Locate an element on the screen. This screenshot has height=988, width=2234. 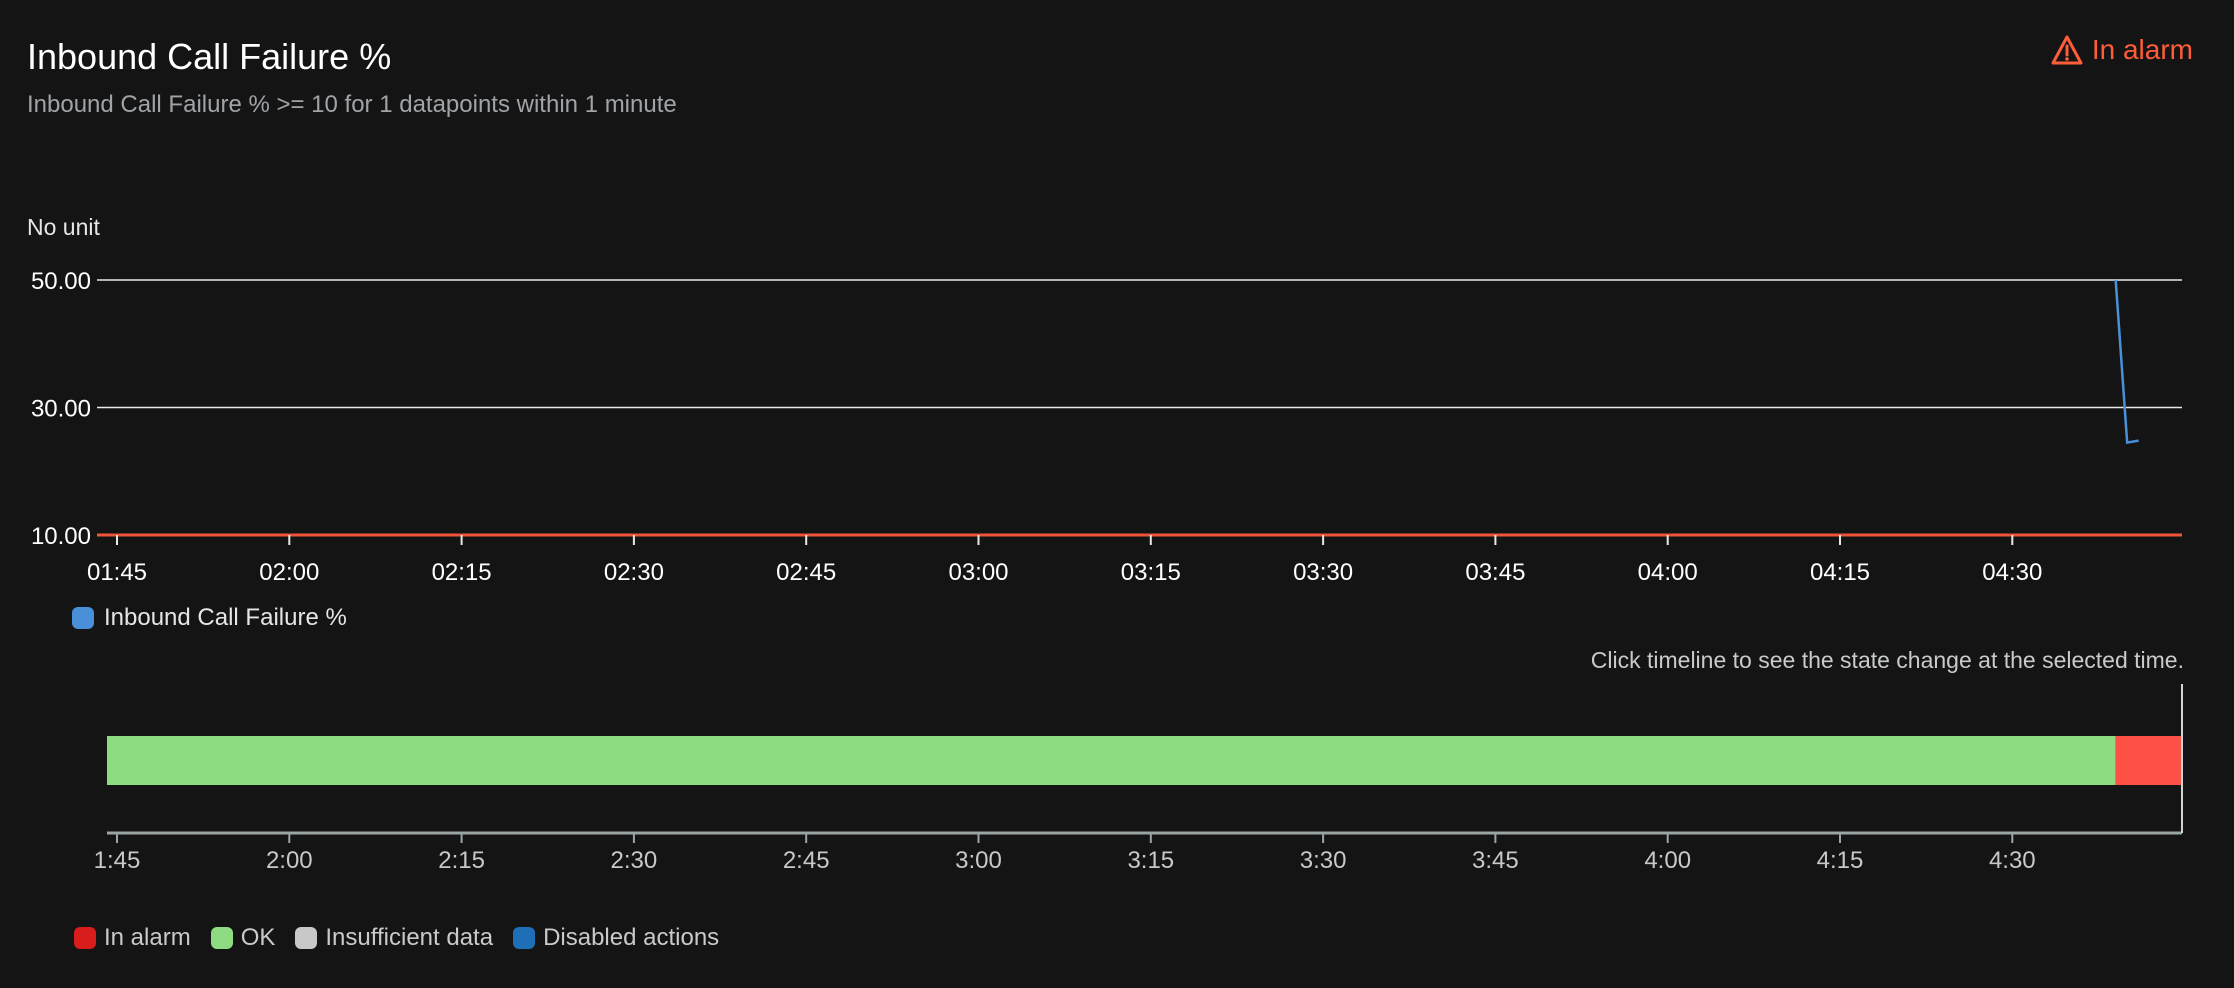
series-legend: Inbound Call Failure % is located at coordinates (209, 618).